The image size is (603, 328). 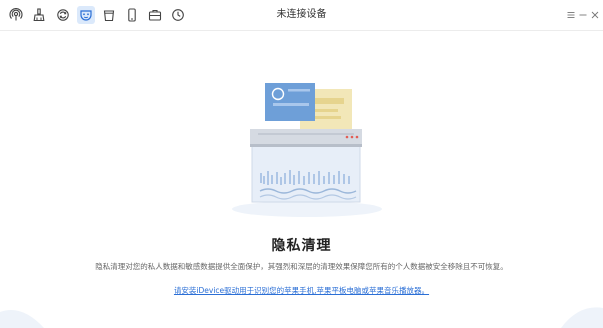 What do you see at coordinates (301, 15) in the screenshot?
I see `toolbar: 未连接设备` at bounding box center [301, 15].